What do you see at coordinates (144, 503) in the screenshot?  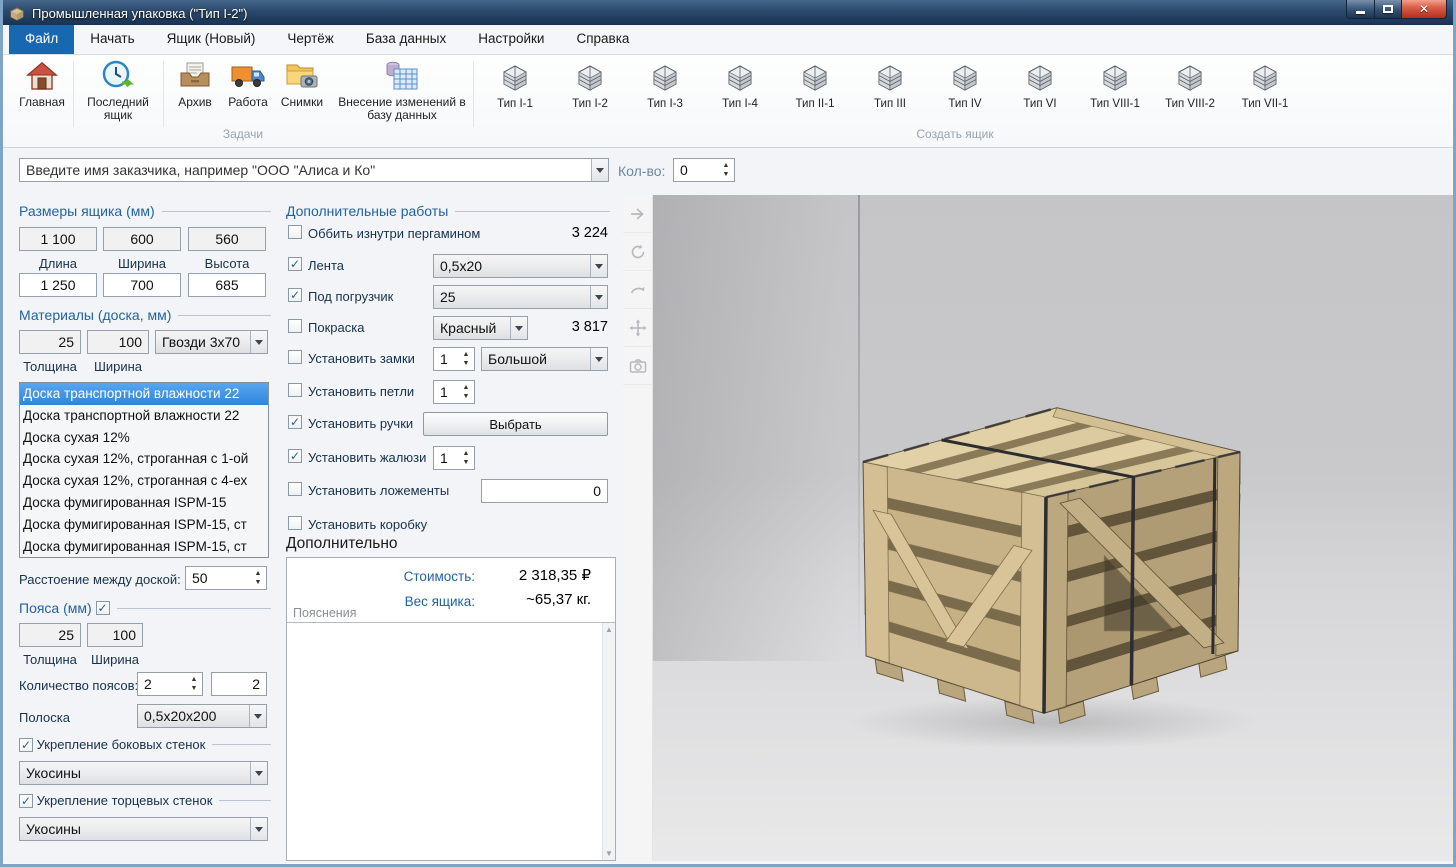 I see `board-type-option: Доска фумигированная ISPM-15` at bounding box center [144, 503].